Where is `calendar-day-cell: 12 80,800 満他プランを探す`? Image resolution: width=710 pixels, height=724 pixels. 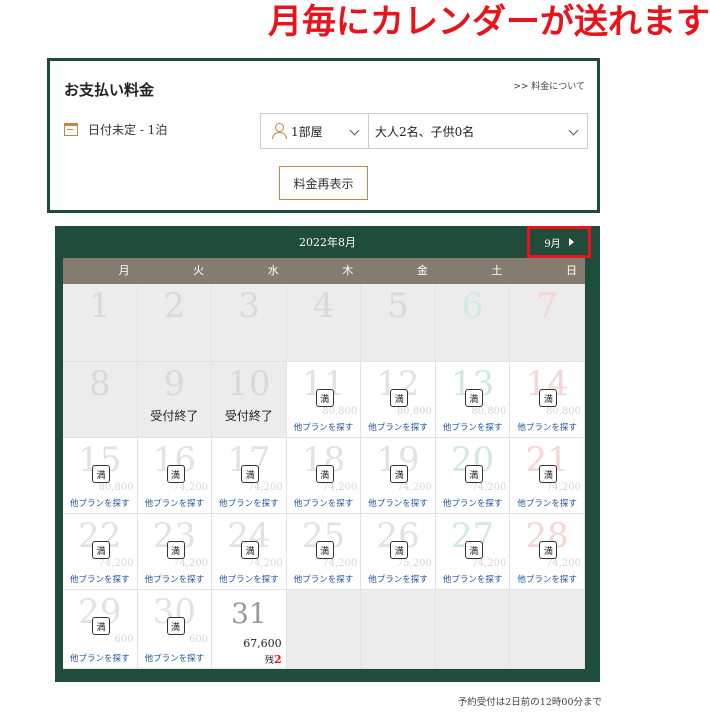 calendar-day-cell: 12 80,800 満他プランを探す is located at coordinates (398, 400).